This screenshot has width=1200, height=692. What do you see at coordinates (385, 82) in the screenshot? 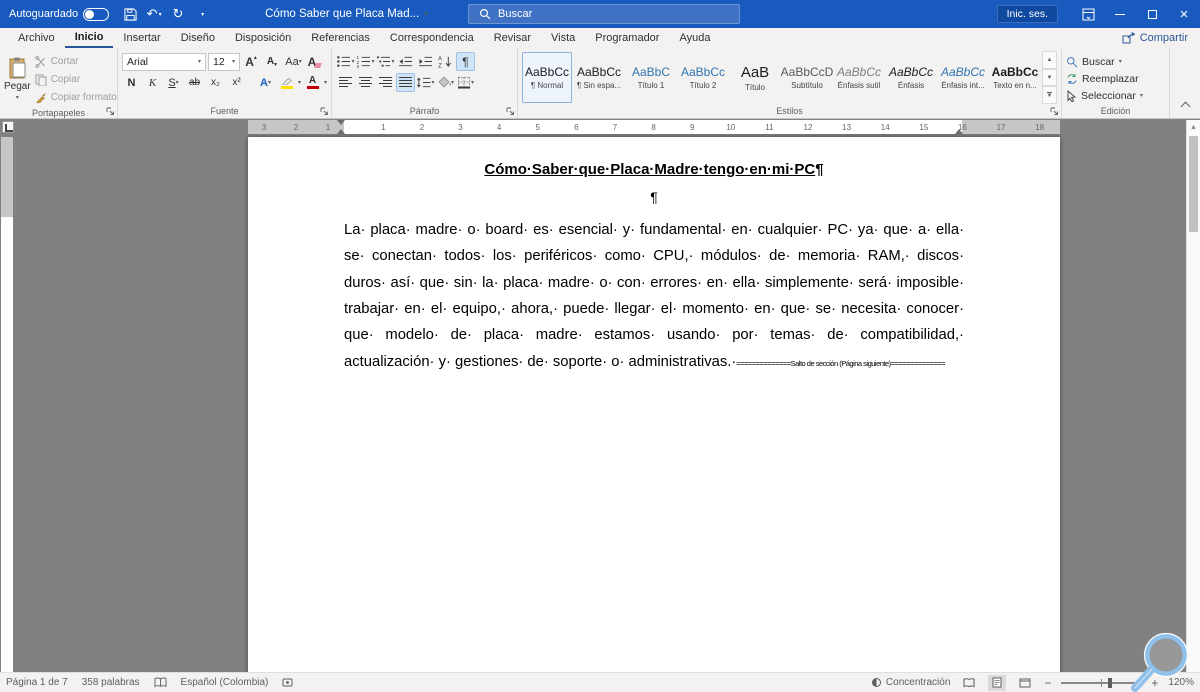
I see `align-right-button` at bounding box center [385, 82].